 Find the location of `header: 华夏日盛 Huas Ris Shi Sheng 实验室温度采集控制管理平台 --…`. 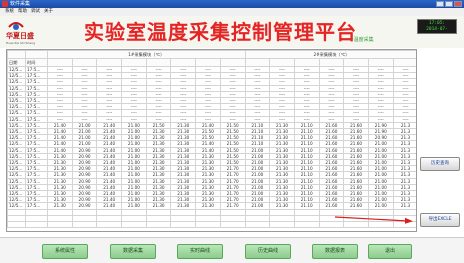

header: 华夏日盛 Huas Ris Shi Sheng 实验室温度采集控制管理平台 --… is located at coordinates (232, 32).